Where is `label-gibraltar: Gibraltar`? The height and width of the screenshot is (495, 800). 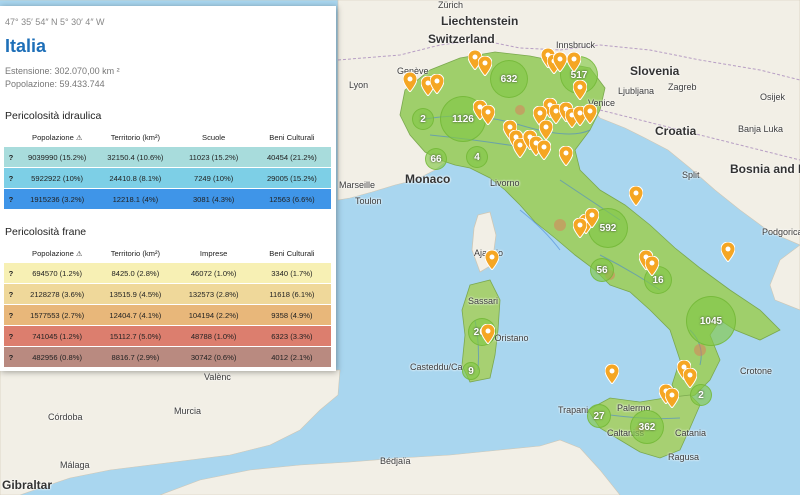 label-gibraltar: Gibraltar is located at coordinates (27, 485).